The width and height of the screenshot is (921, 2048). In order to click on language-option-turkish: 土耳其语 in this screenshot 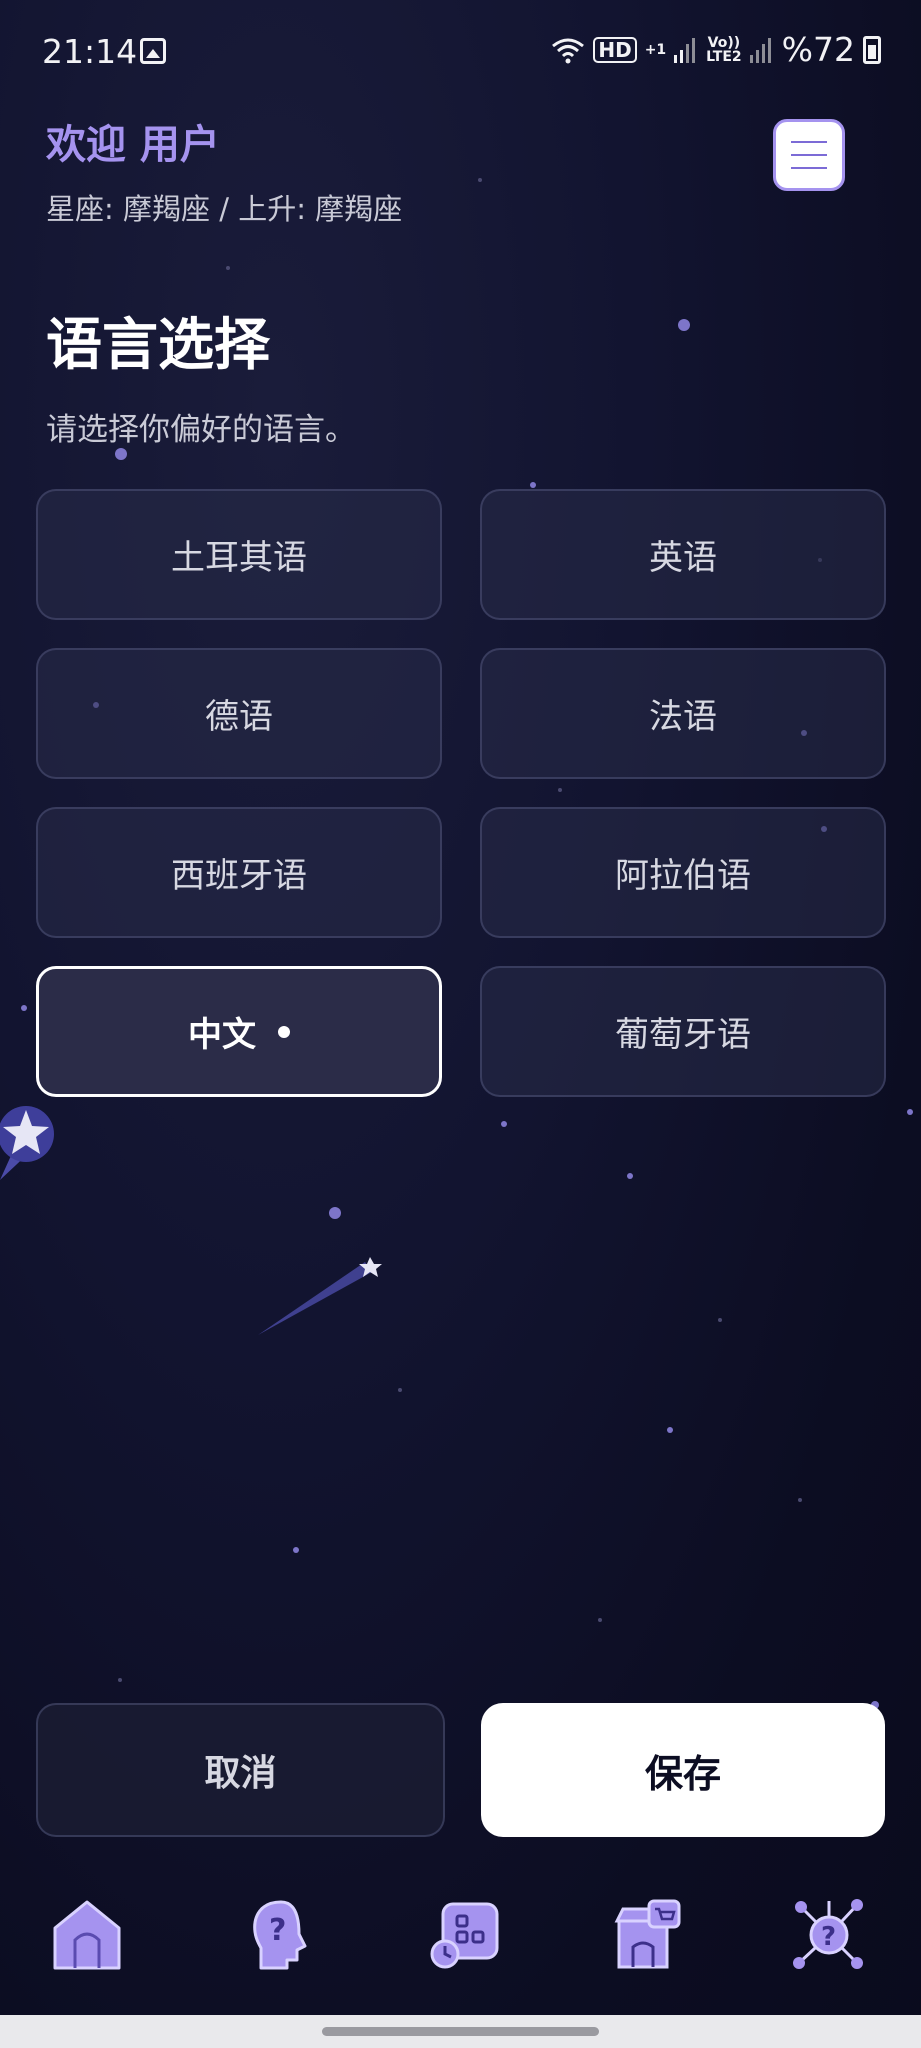, I will do `click(239, 554)`.